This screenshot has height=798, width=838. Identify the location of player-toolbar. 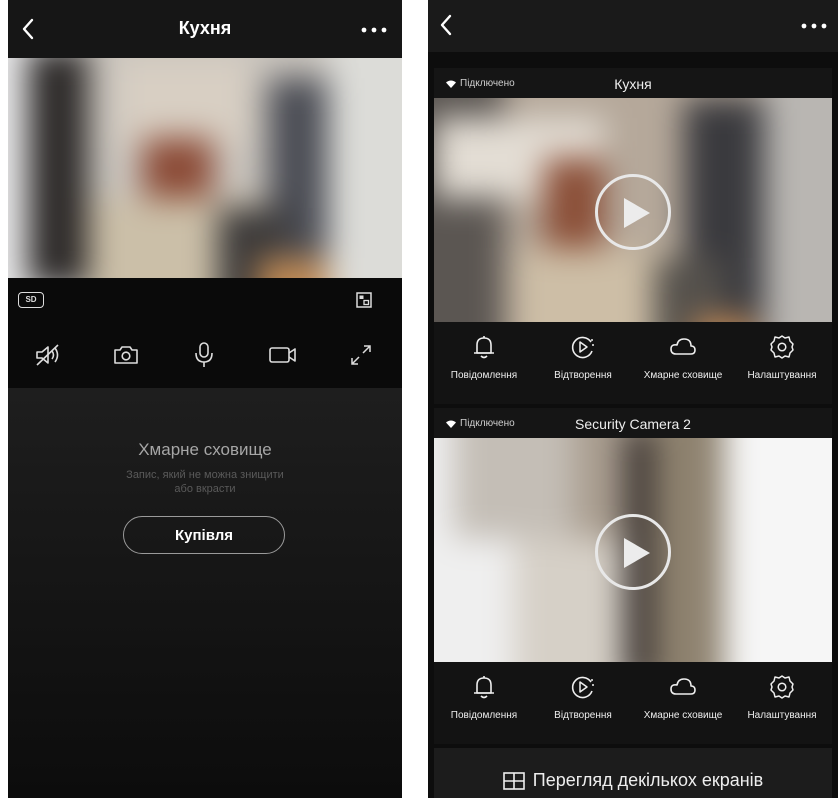
(205, 333).